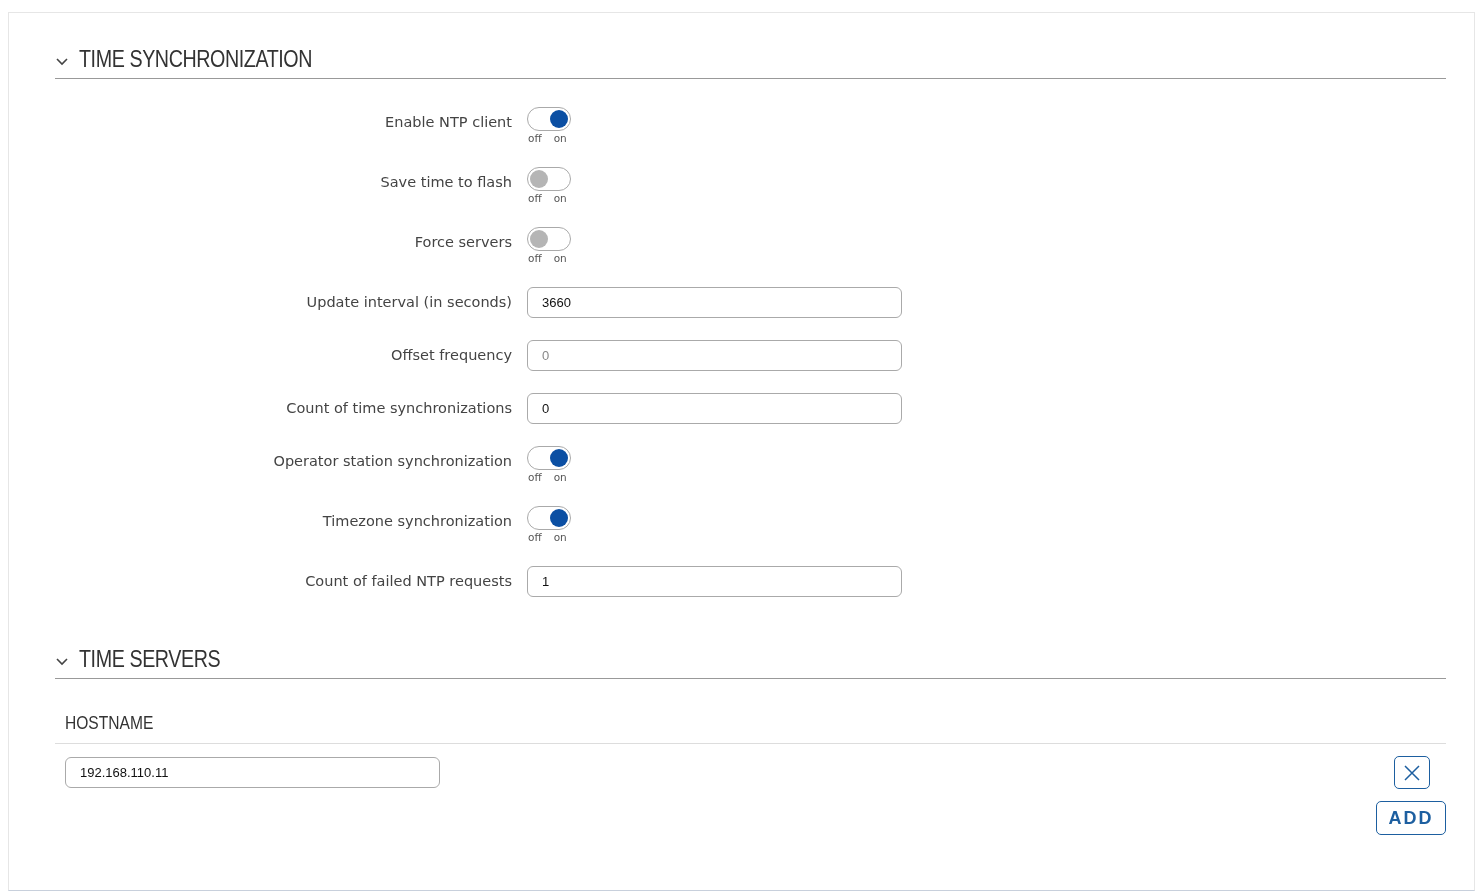 This screenshot has width=1475, height=893. Describe the element at coordinates (448, 122) in the screenshot. I see `field-label: Enable NTP client` at that location.